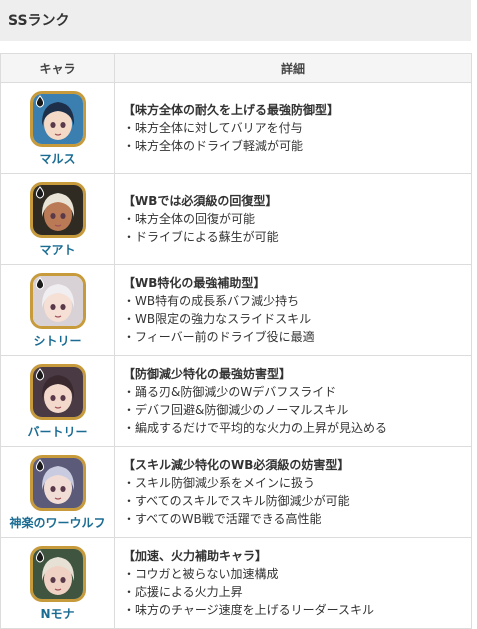  I want to click on role-title: 【加速、火力補助キャラ】, so click(195, 556).